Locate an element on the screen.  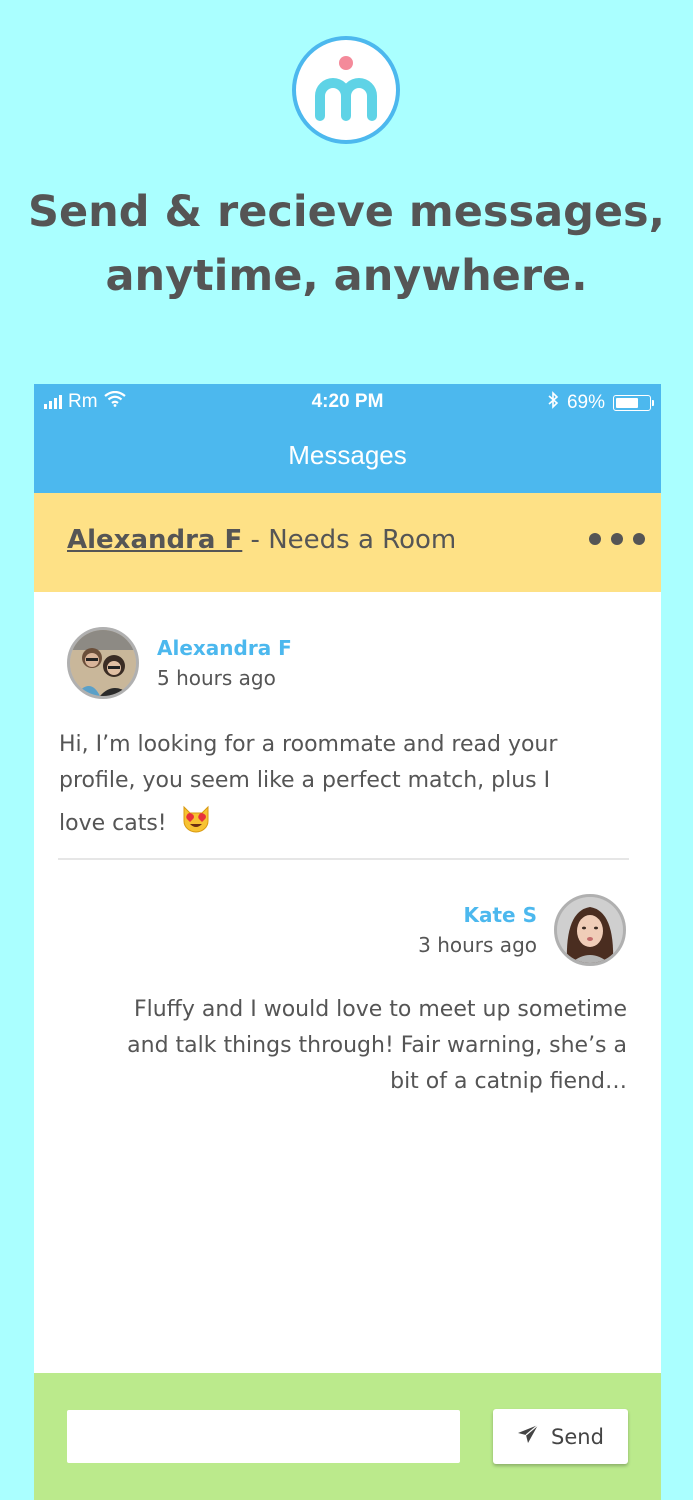
paper-plane-icon is located at coordinates (528, 1436).